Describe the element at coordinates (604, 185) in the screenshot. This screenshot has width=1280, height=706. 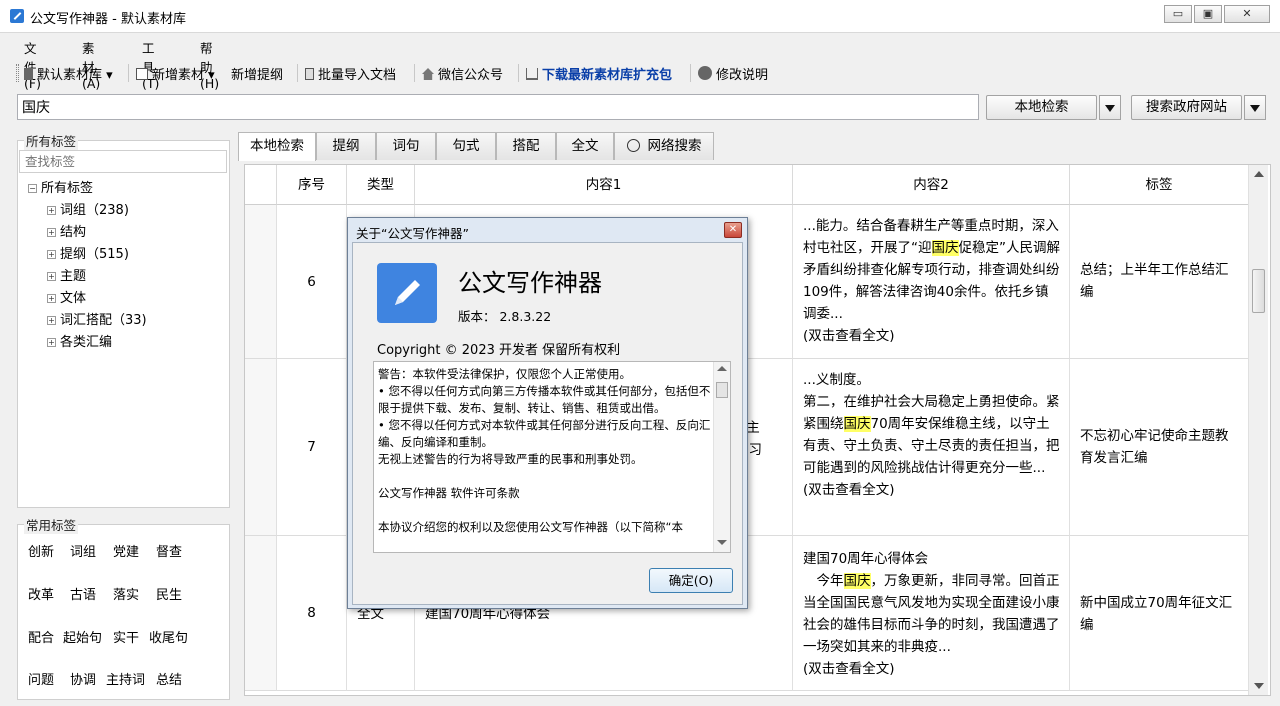
I see `col-header-content1: 内容1` at that location.